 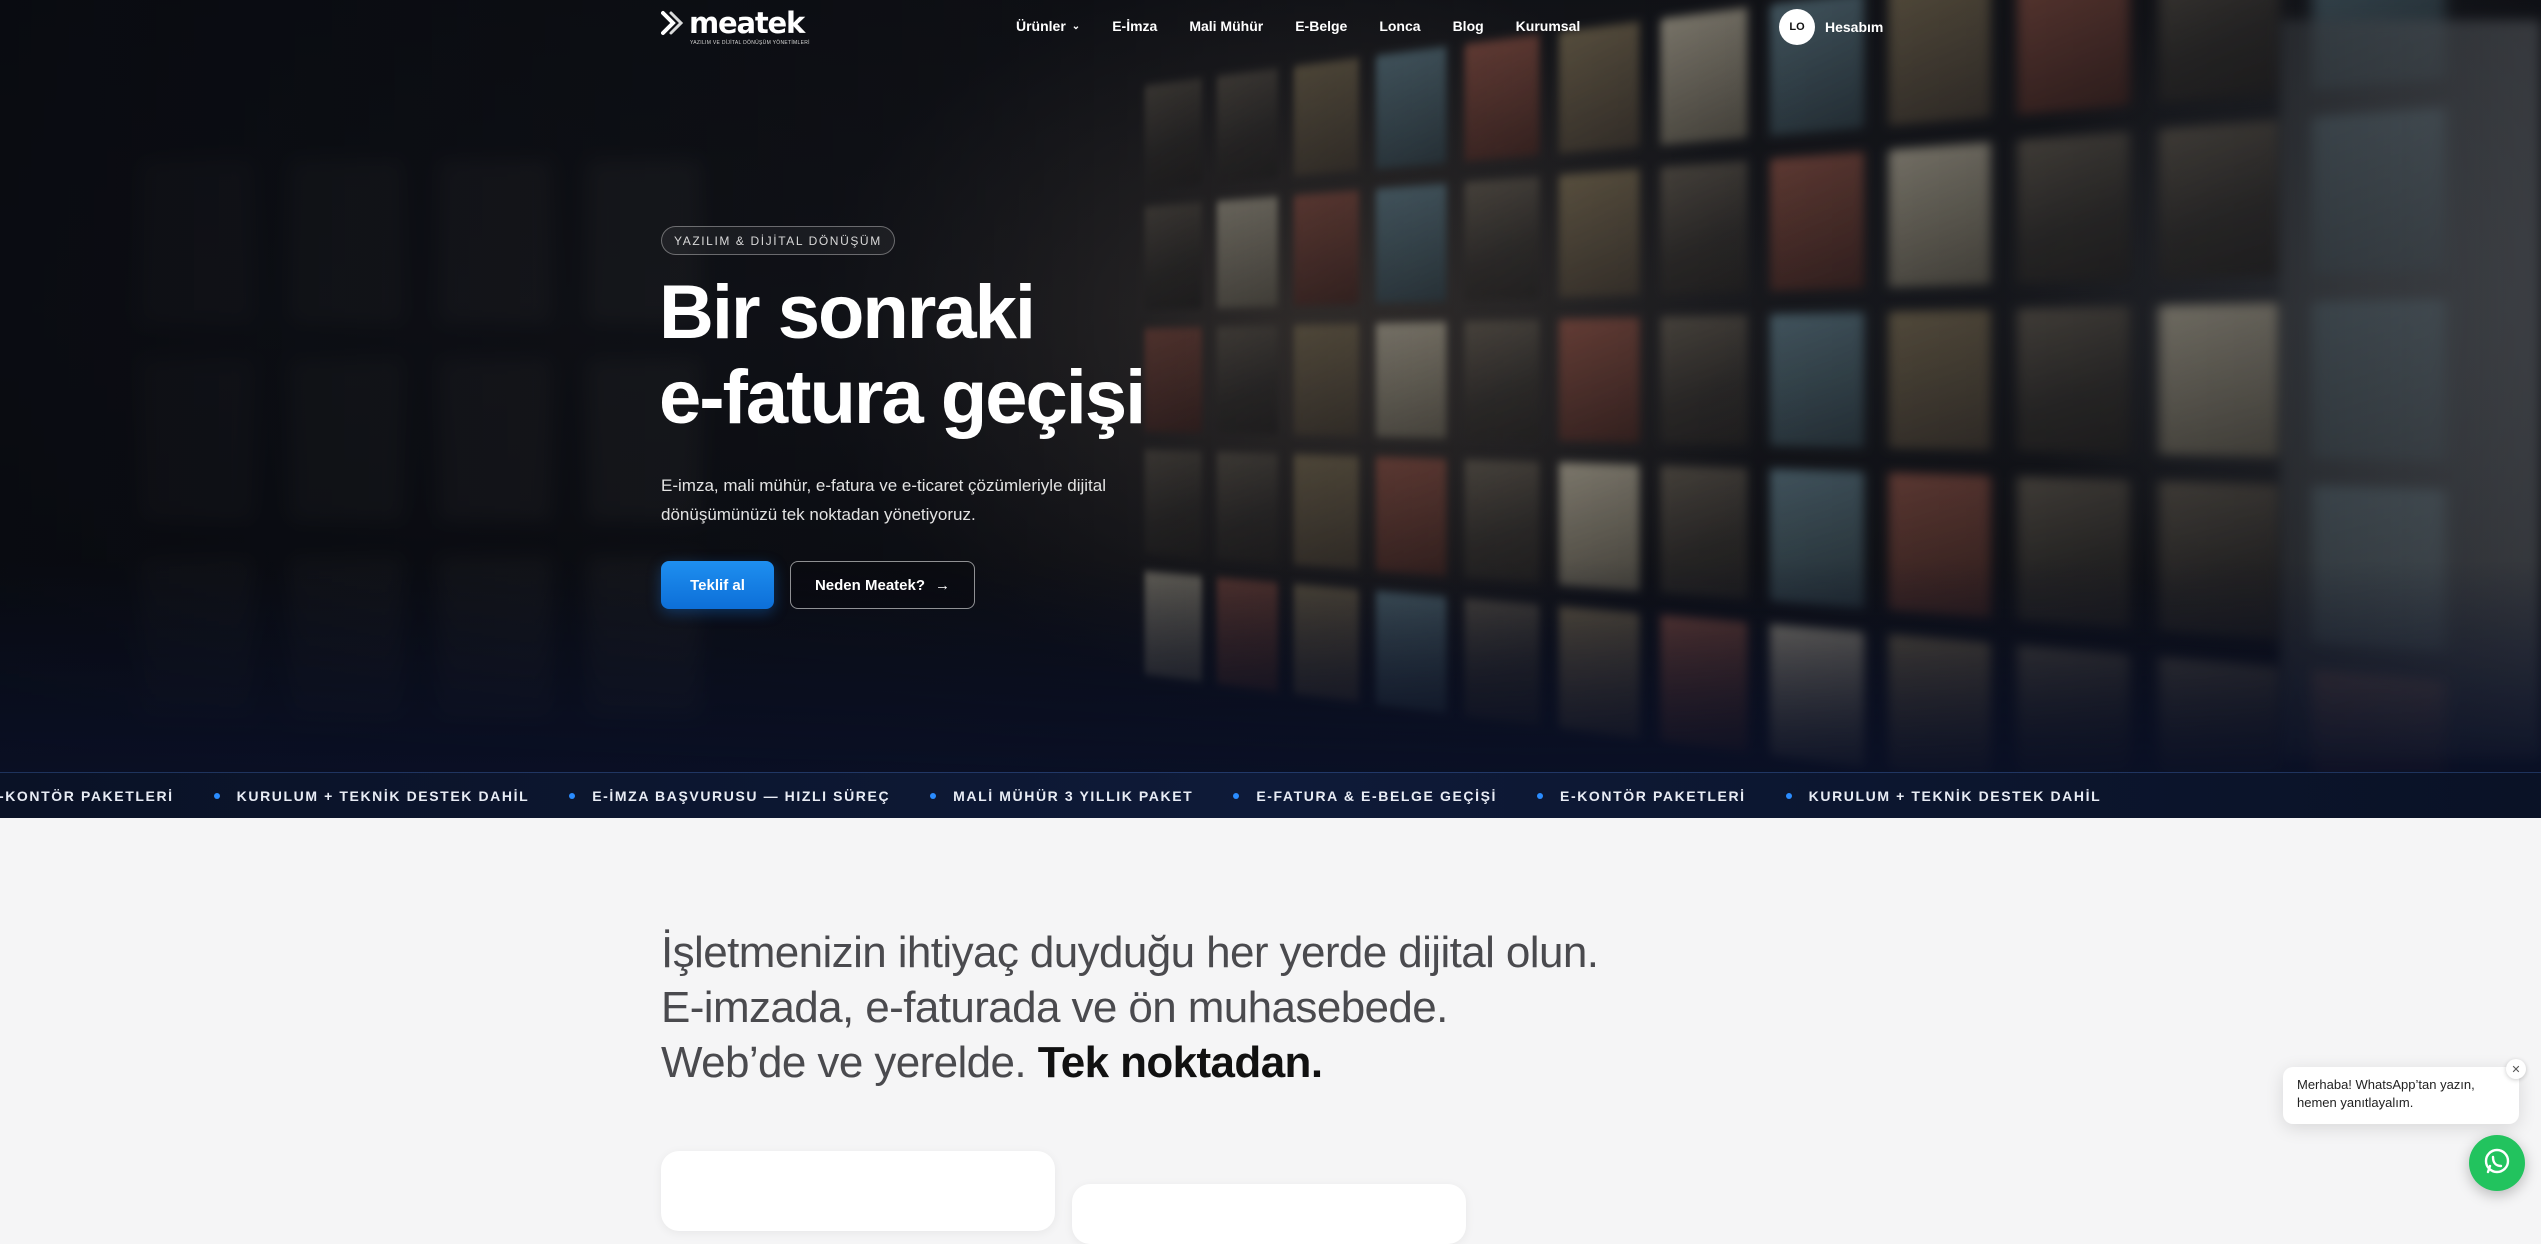 I want to click on hero-title: Bir sonraki e-fatura geçişi, so click(x=901, y=355).